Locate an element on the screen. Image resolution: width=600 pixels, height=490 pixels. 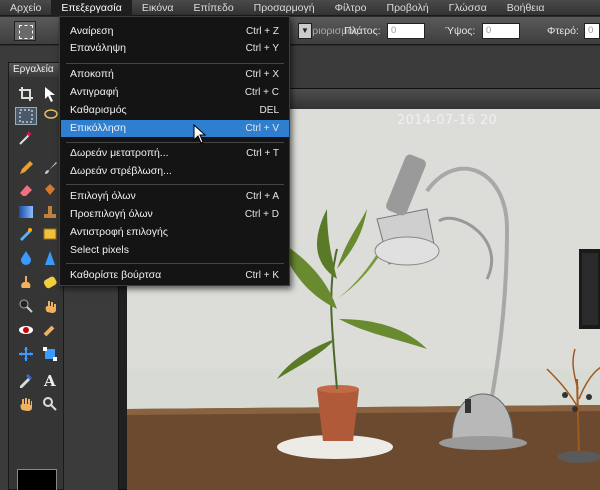
text-tool: A is located at coordinates (50, 380).